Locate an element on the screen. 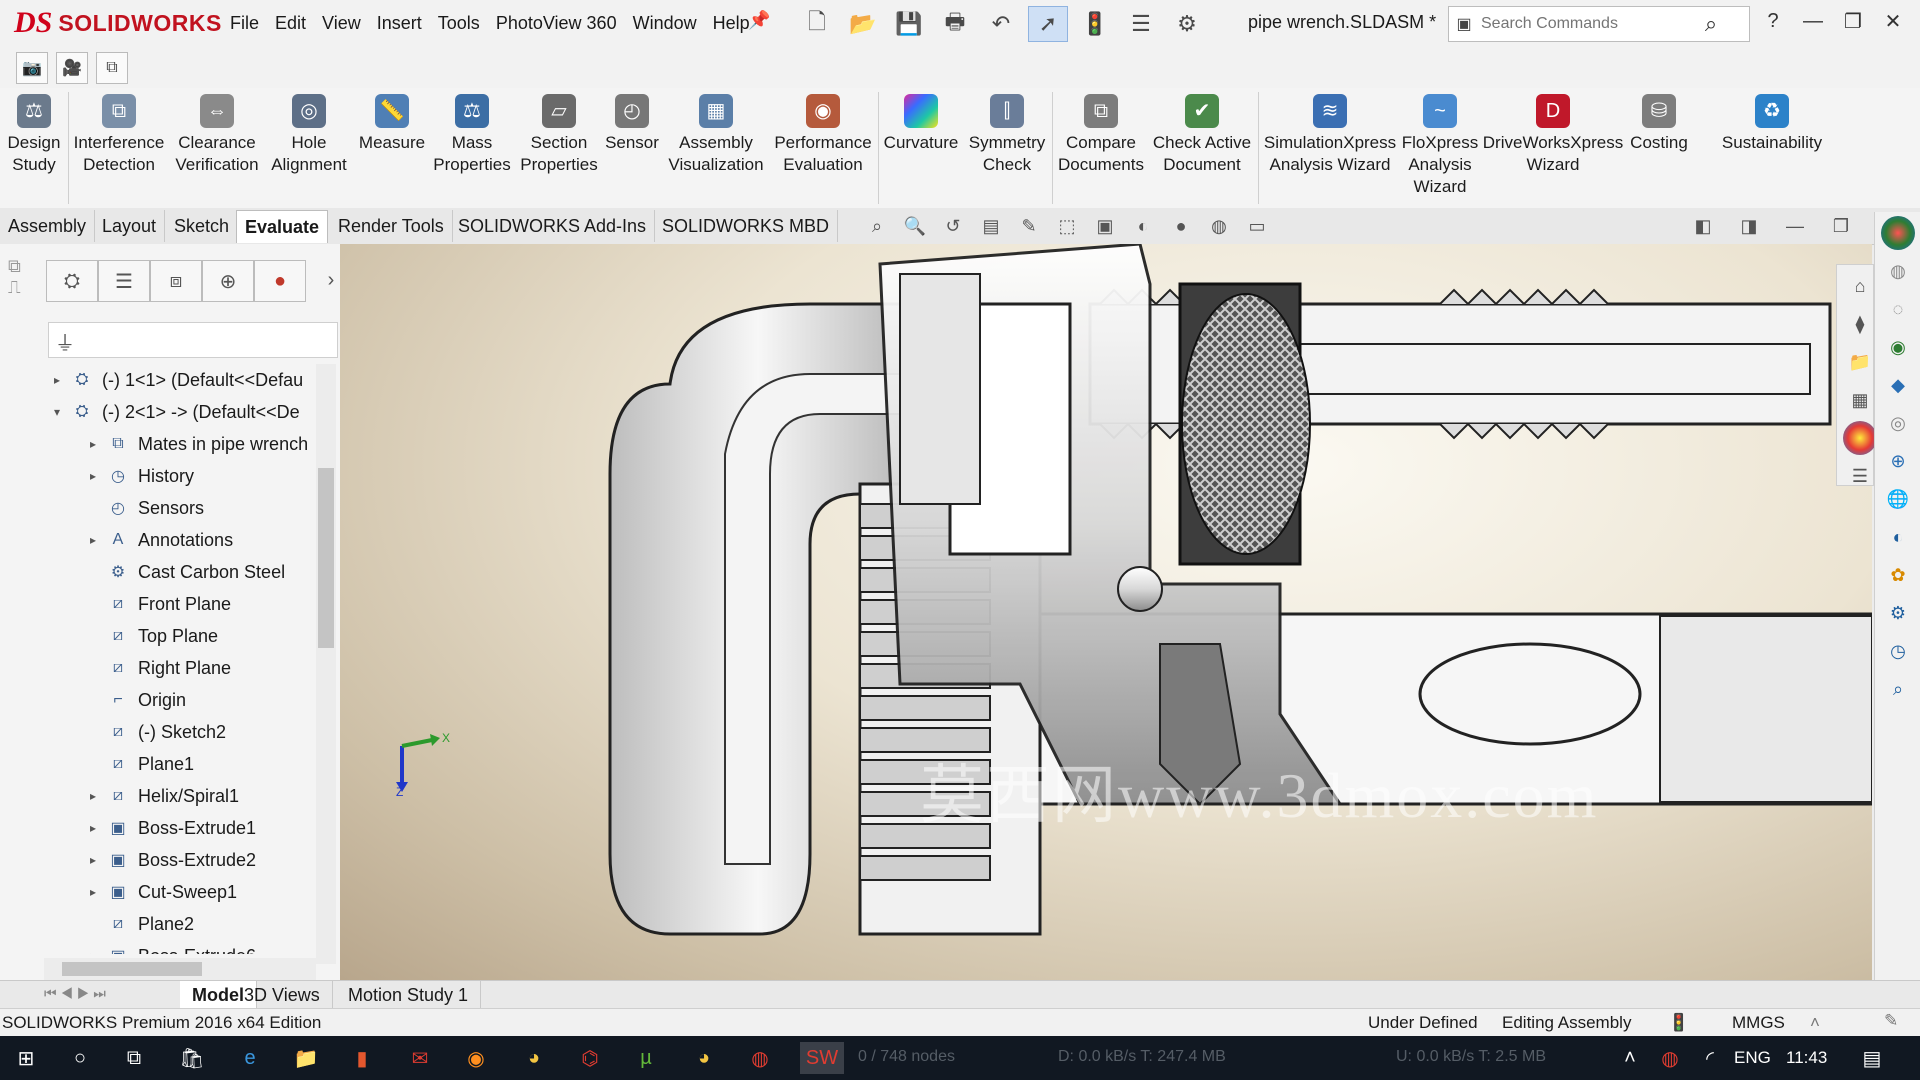 The width and height of the screenshot is (1920, 1080). globe-icon: 🌐 is located at coordinates (1898, 499).